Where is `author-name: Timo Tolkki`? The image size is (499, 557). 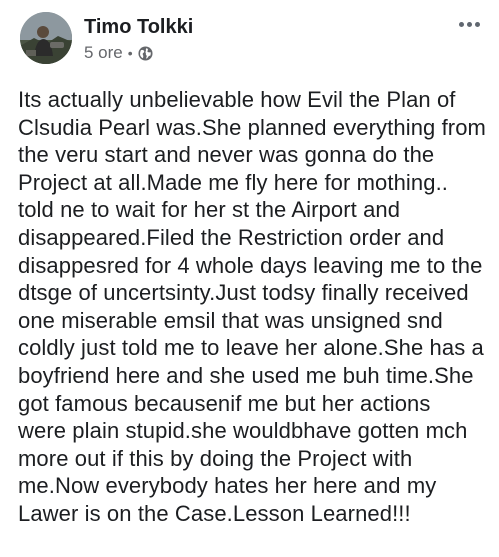 author-name: Timo Tolkki is located at coordinates (138, 27).